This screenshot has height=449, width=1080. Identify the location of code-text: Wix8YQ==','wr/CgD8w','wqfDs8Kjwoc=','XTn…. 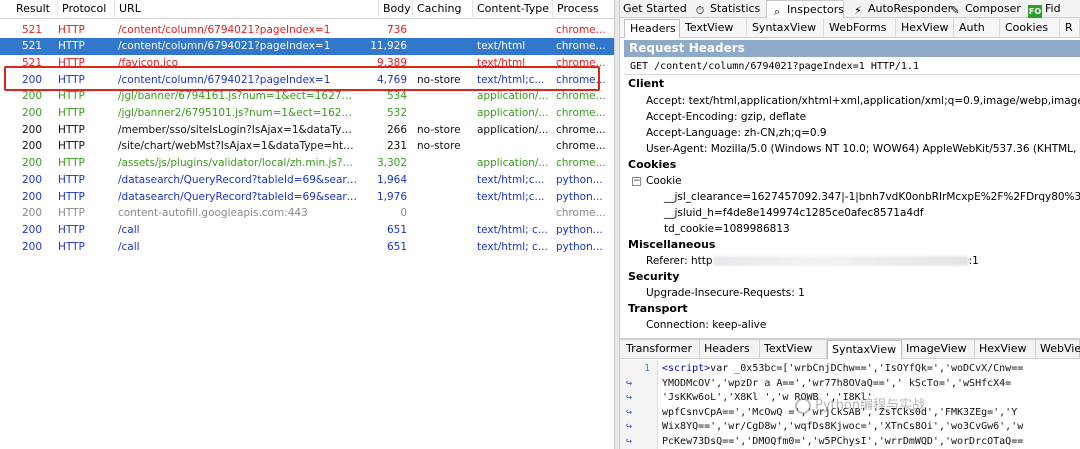
(843, 427).